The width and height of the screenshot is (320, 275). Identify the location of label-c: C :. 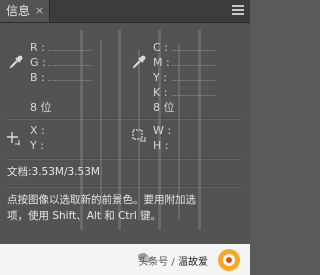
(160, 47).